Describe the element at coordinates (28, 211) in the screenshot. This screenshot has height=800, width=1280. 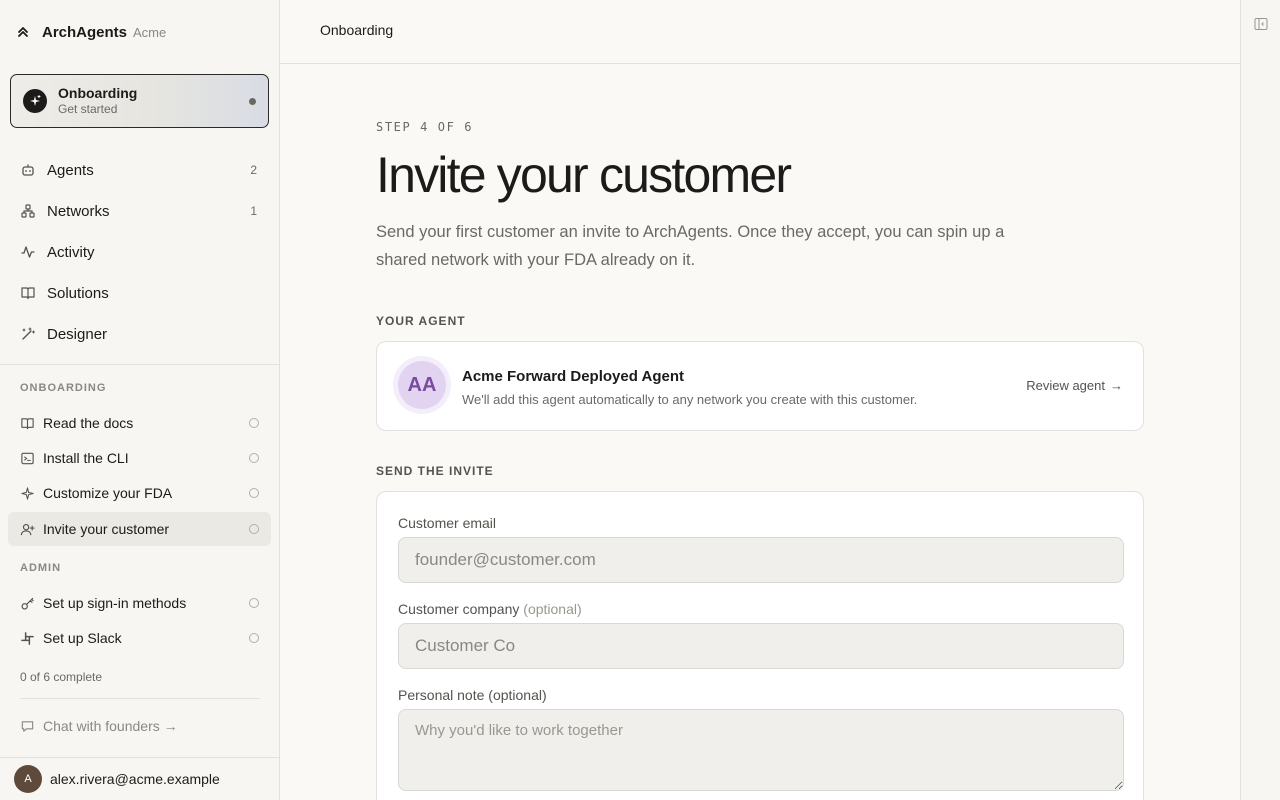
I see `network-icon` at that location.